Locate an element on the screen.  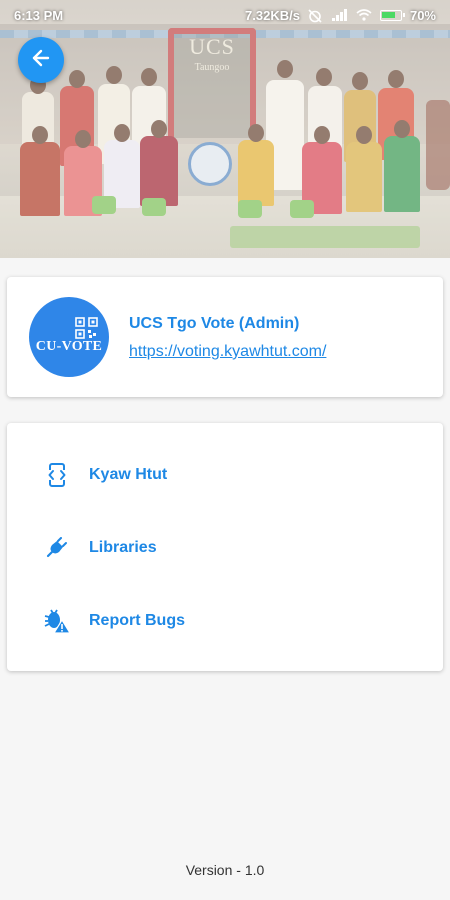
menu-item-report-bugs: Report Bugs is located at coordinates (225, 621).